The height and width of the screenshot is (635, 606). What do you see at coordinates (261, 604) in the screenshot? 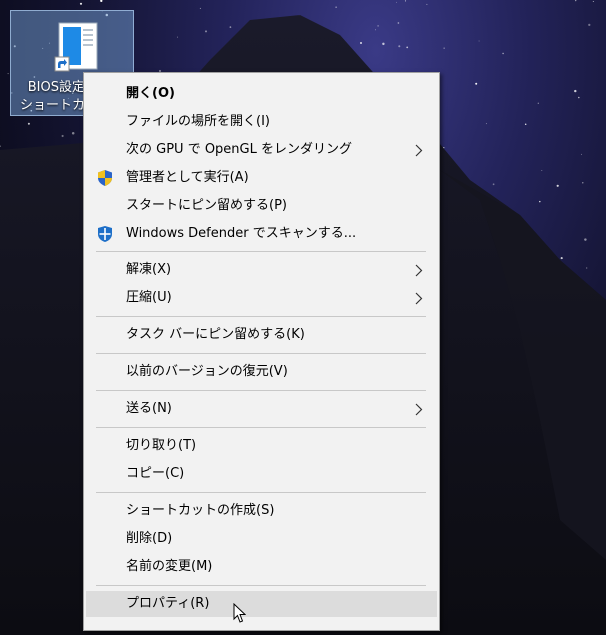
I see `menu-item-properties: プロパティ(R)` at bounding box center [261, 604].